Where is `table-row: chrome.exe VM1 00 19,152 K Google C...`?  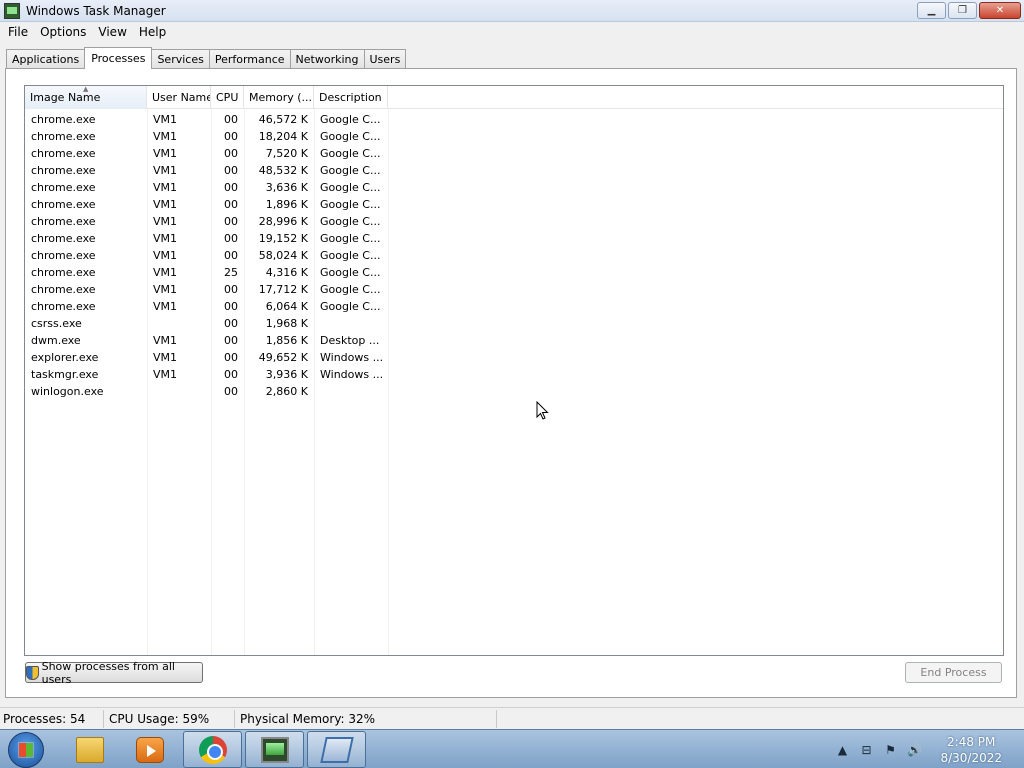
table-row: chrome.exe VM1 00 19,152 K Google C... is located at coordinates (514, 238).